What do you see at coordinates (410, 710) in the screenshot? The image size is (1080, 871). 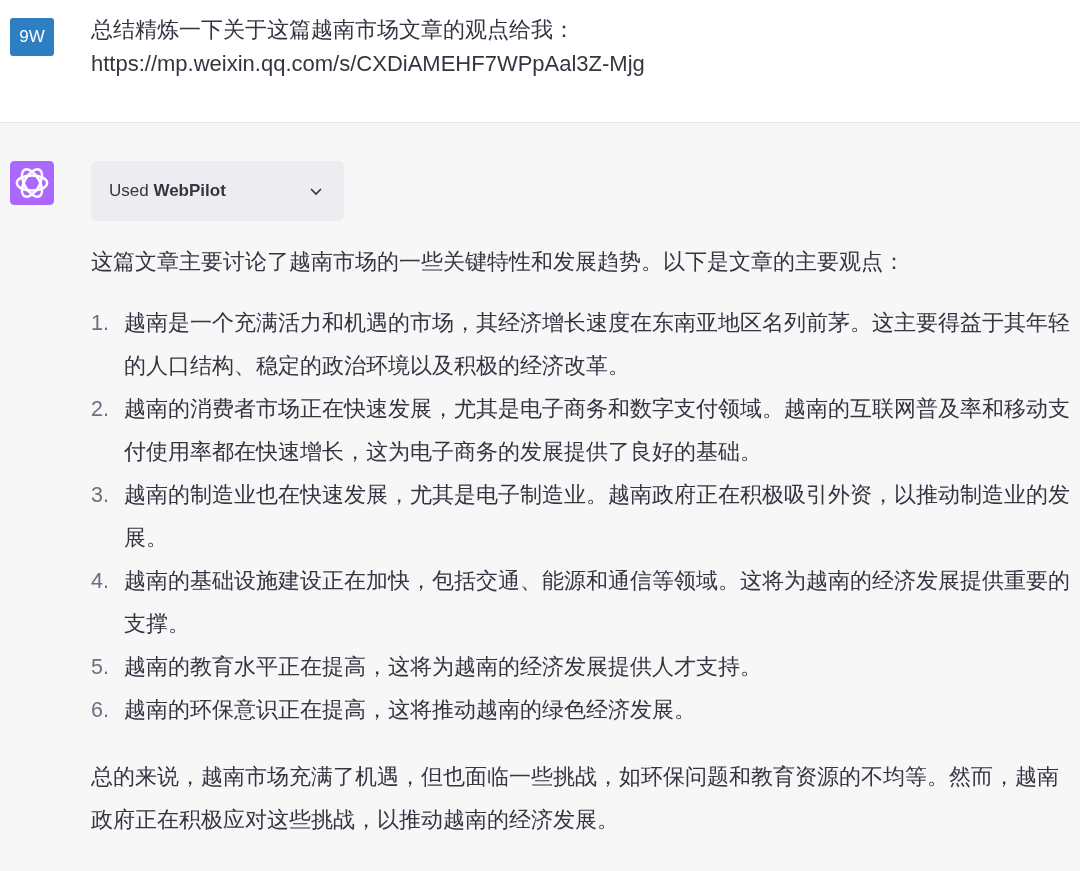 I see `list-item-text: 越南的环保意识正在提高，这将推动越南的绿色经济发展。` at bounding box center [410, 710].